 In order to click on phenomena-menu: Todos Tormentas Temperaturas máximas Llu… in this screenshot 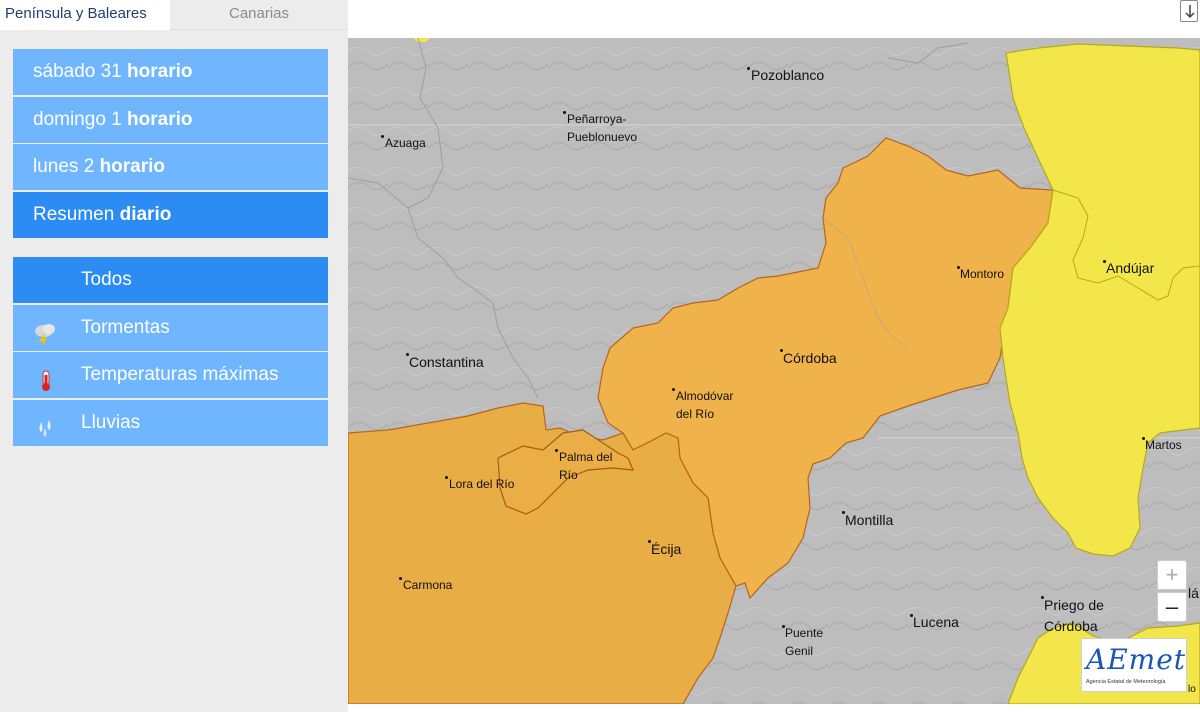, I will do `click(170, 352)`.